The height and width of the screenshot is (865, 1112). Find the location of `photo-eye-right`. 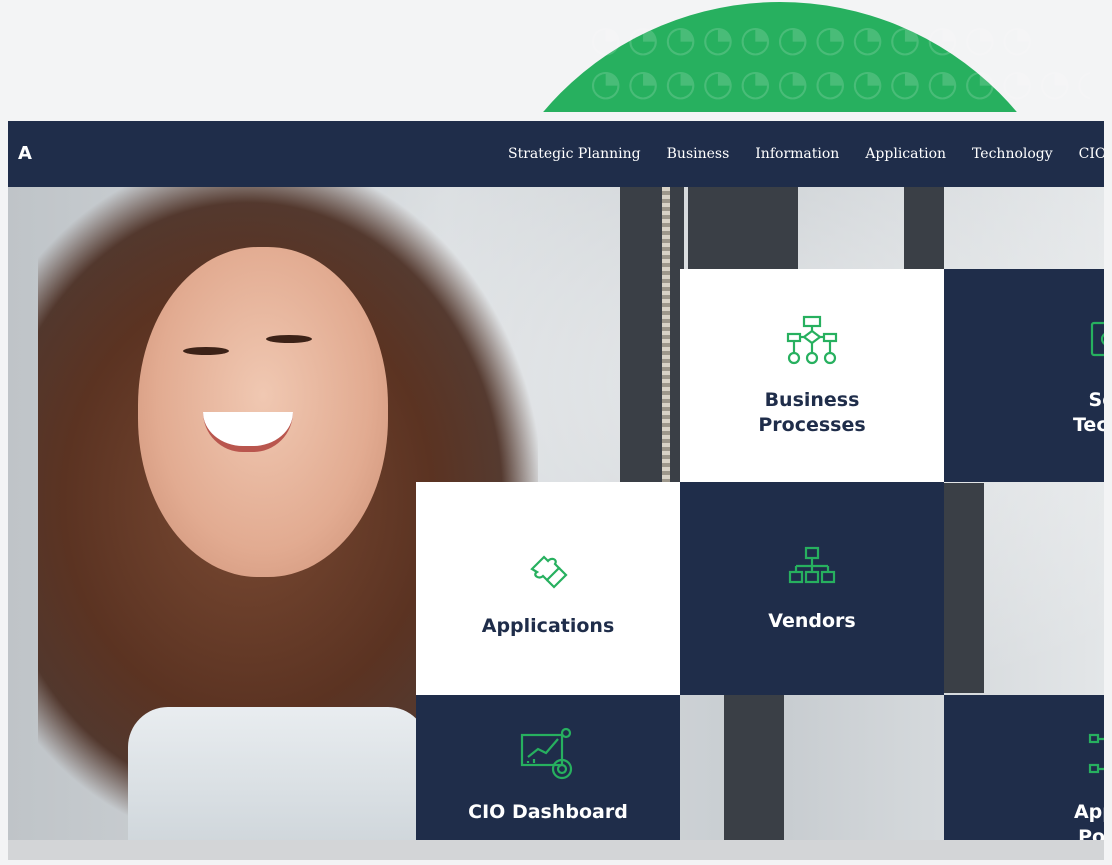

photo-eye-right is located at coordinates (289, 339).